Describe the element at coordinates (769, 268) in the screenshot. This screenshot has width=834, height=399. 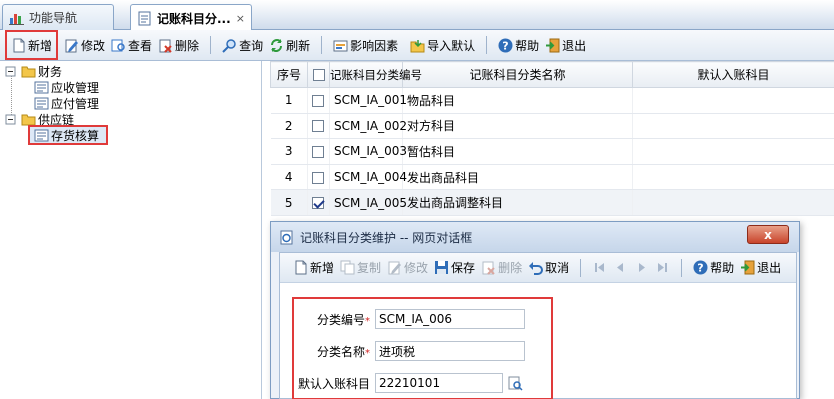
I see `dialog-exit-label: 退出` at that location.